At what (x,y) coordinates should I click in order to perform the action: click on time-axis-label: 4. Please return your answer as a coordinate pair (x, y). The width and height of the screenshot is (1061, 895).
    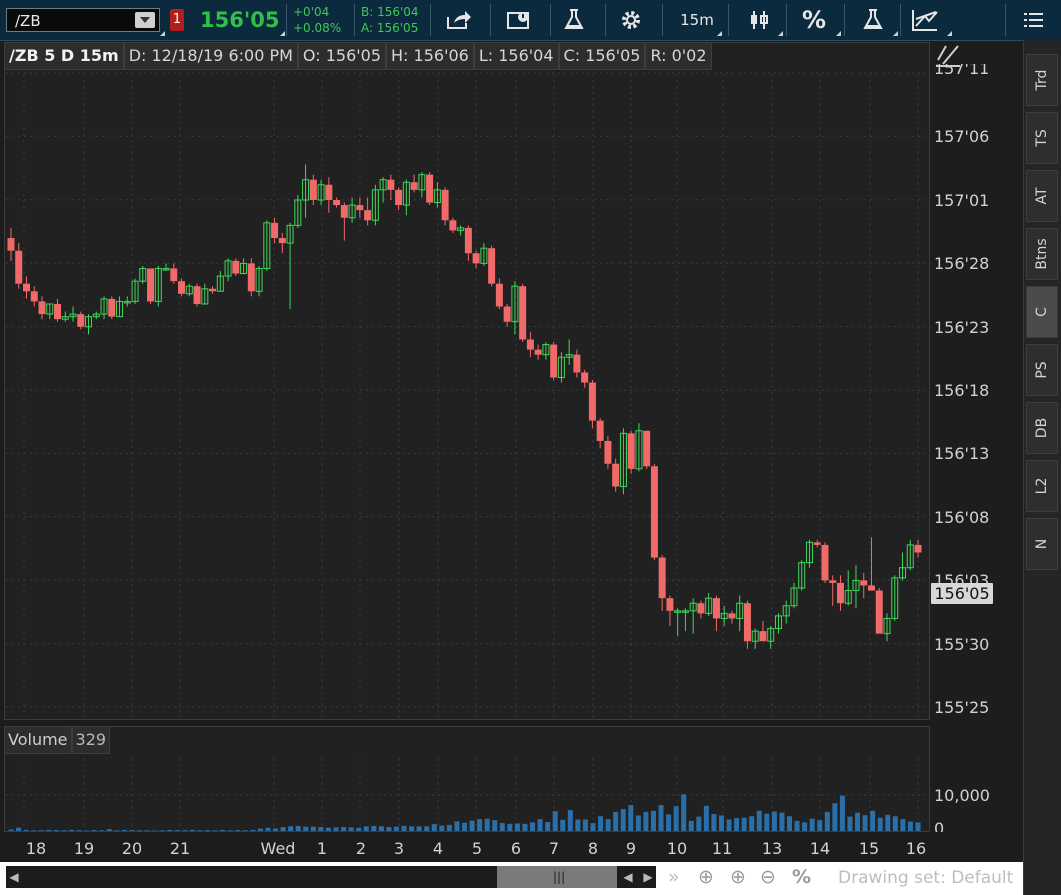
    Looking at the image, I should click on (438, 848).